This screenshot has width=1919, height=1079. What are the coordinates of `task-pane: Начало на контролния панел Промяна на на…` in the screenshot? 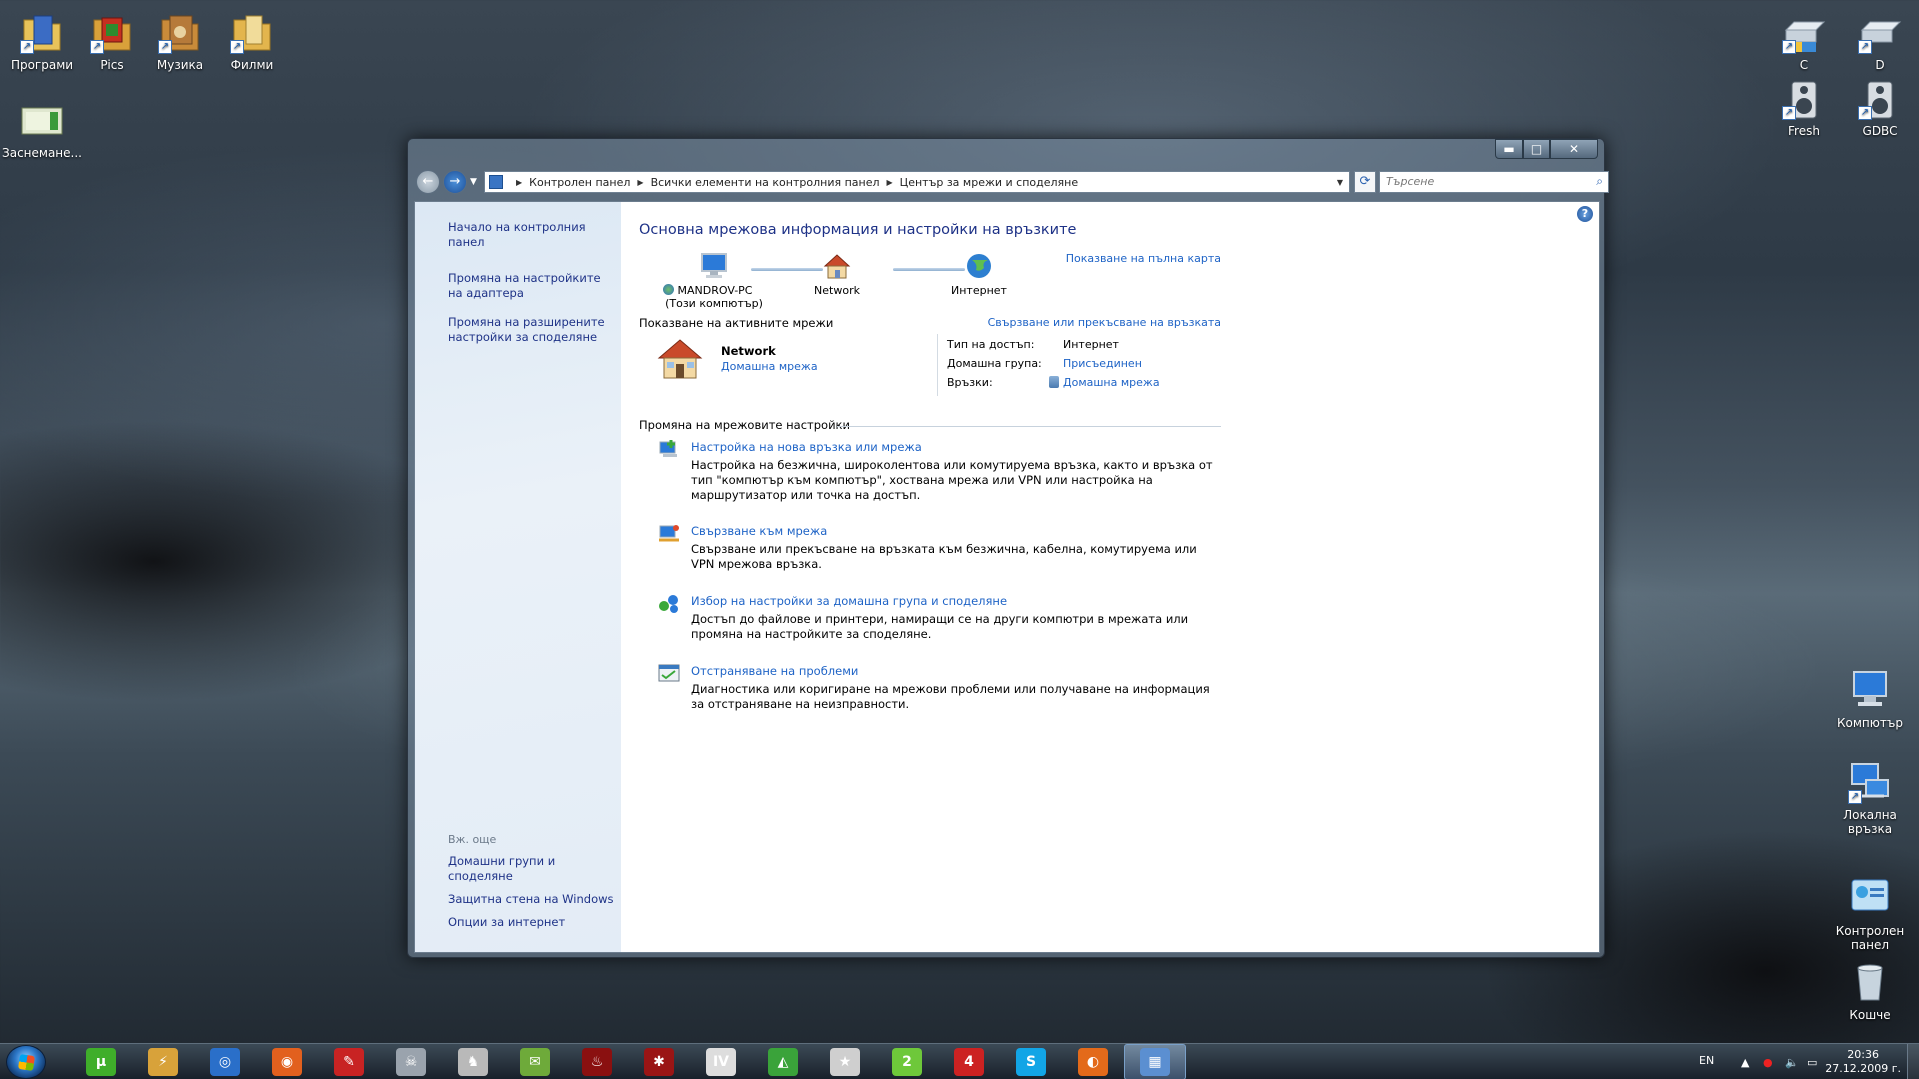 It's located at (518, 577).